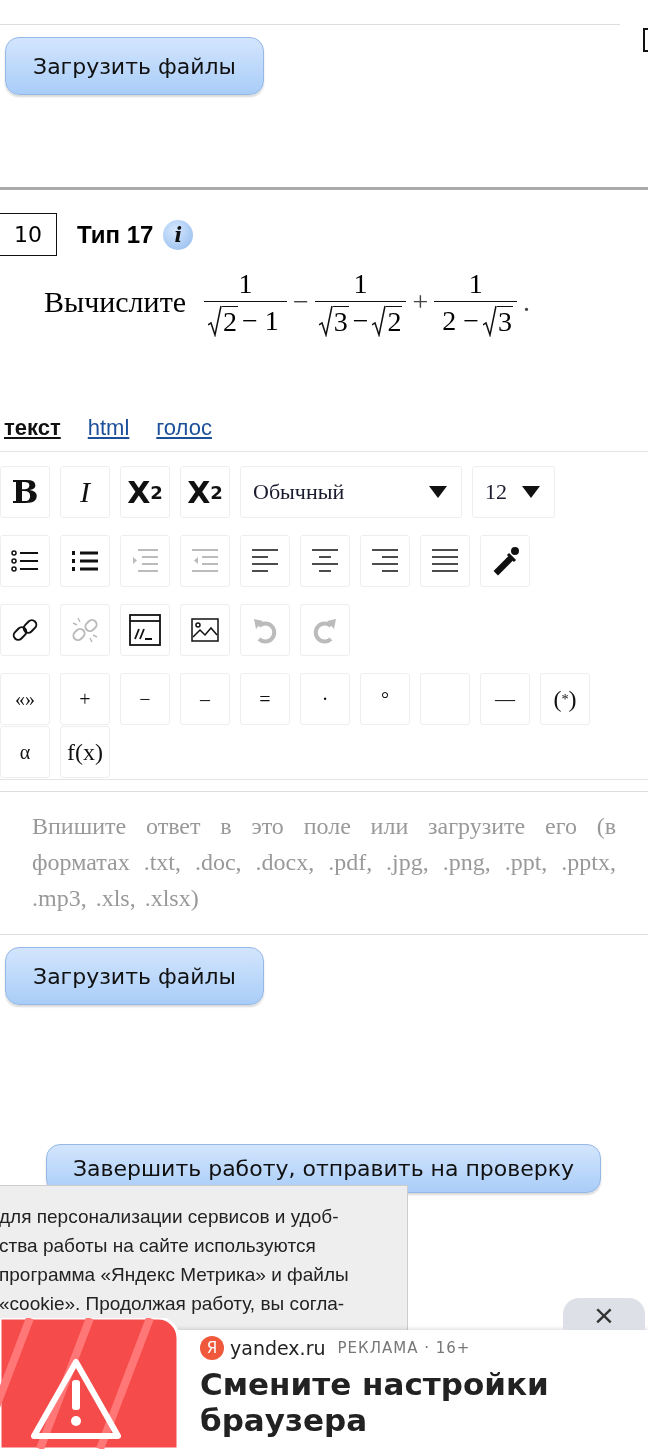  Describe the element at coordinates (351, 492) in the screenshot. I see `style-select: Обычный` at that location.